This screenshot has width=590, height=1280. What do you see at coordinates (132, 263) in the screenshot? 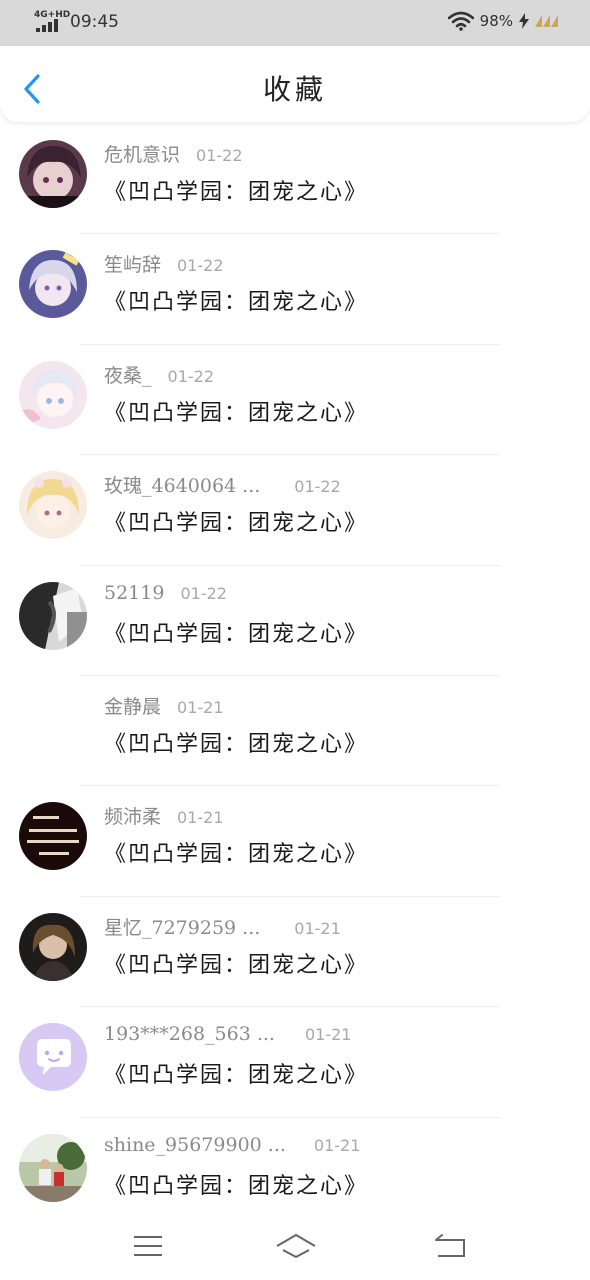
I see `user-name: 笙屿辞` at bounding box center [132, 263].